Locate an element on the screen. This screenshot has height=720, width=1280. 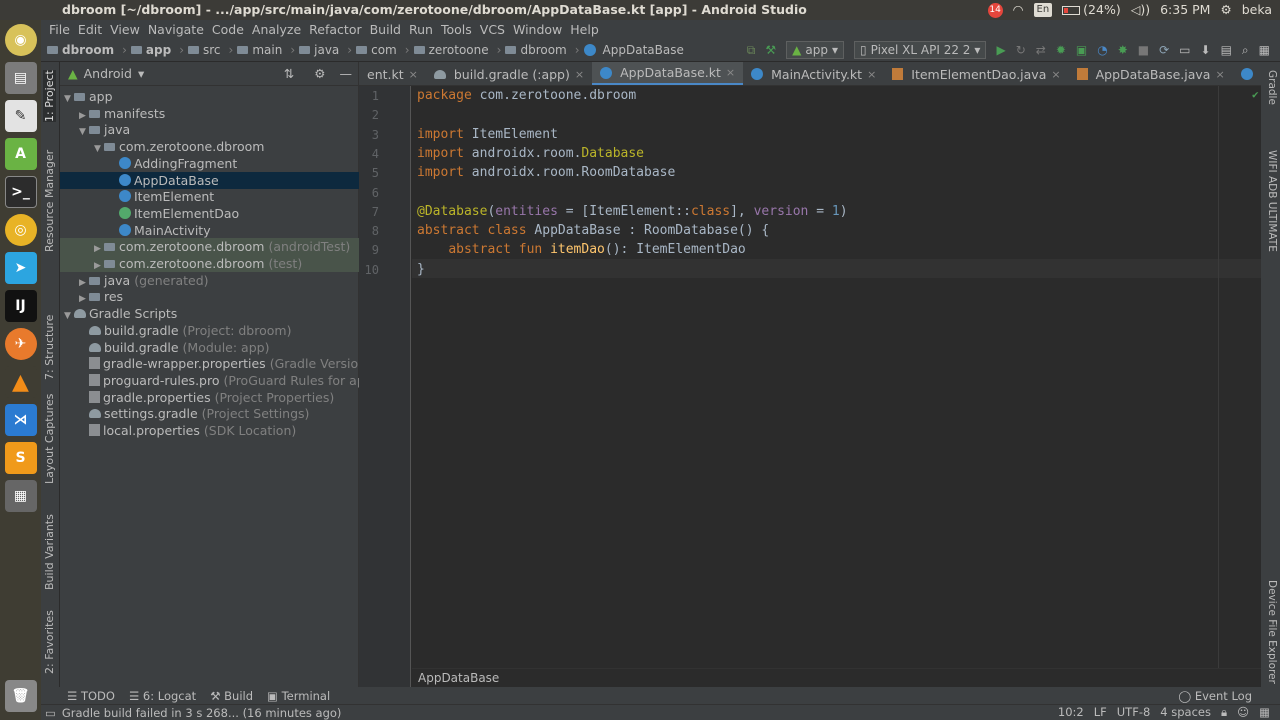
file-encoding: UTF-8 is located at coordinates (1134, 712).